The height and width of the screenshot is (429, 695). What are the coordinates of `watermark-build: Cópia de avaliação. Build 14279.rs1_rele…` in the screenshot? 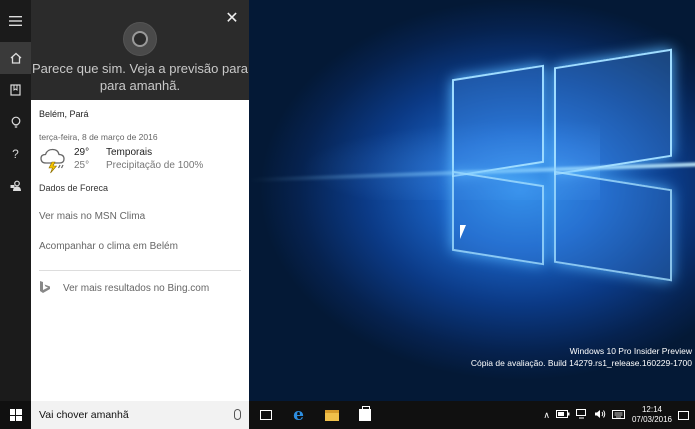 It's located at (581, 363).